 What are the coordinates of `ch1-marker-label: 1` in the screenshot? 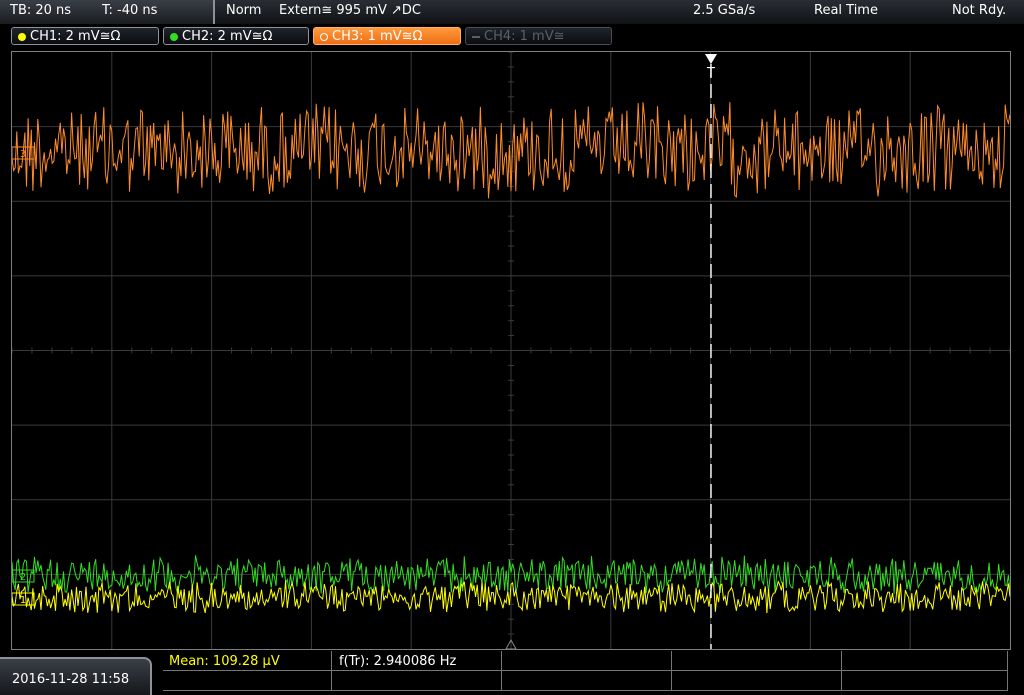 It's located at (23, 600).